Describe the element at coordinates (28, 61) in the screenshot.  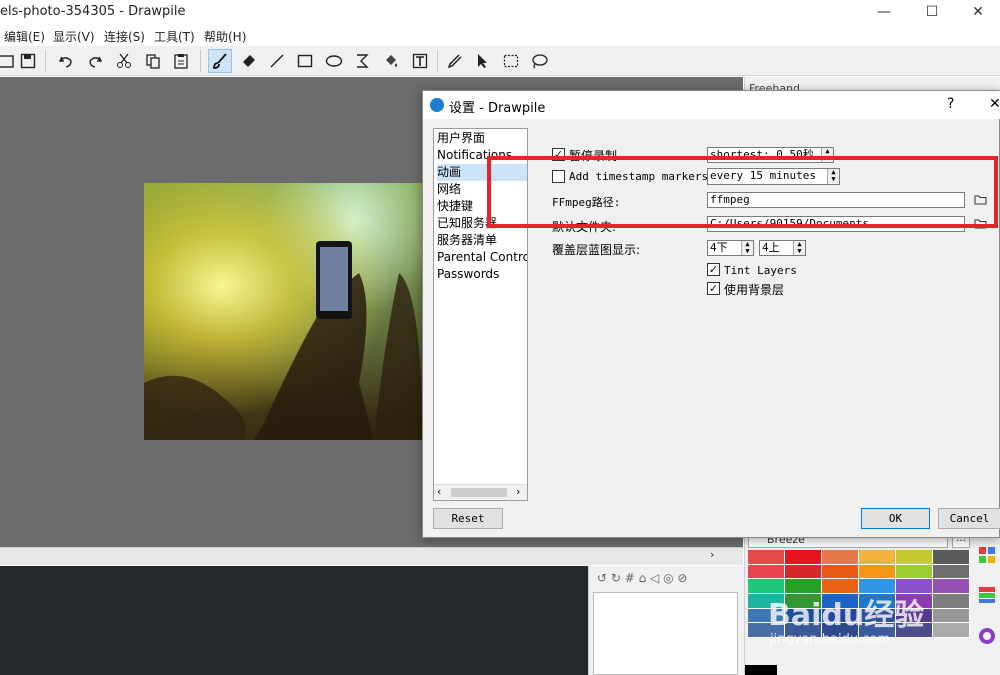
I see `save-icon` at that location.